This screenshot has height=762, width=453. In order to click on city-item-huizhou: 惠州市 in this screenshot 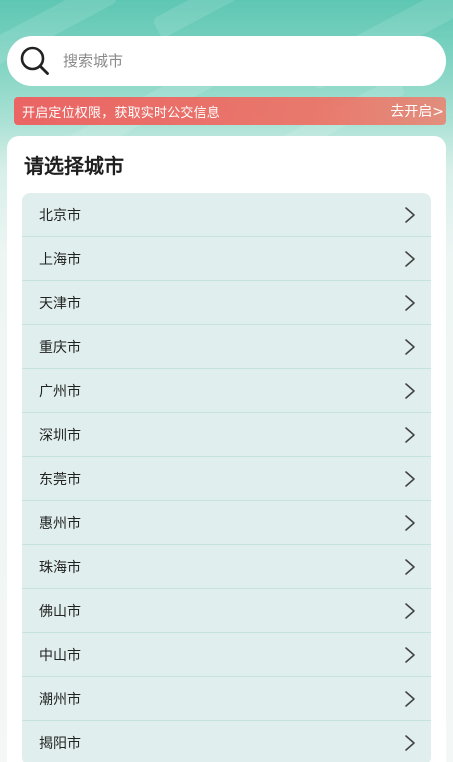, I will do `click(226, 523)`.